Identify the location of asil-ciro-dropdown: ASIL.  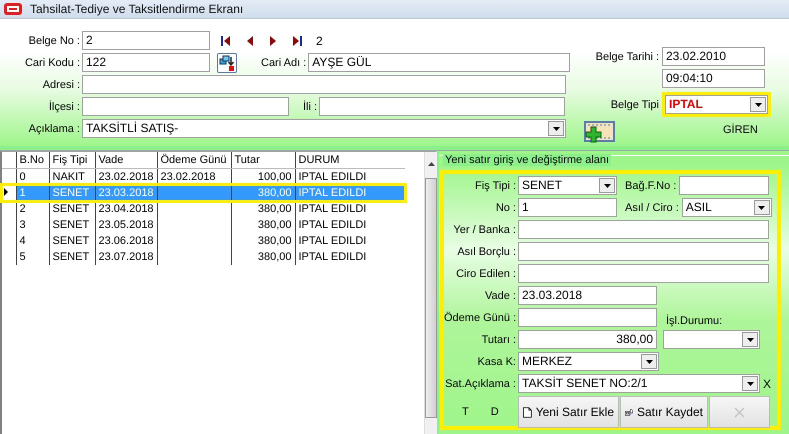
(727, 208).